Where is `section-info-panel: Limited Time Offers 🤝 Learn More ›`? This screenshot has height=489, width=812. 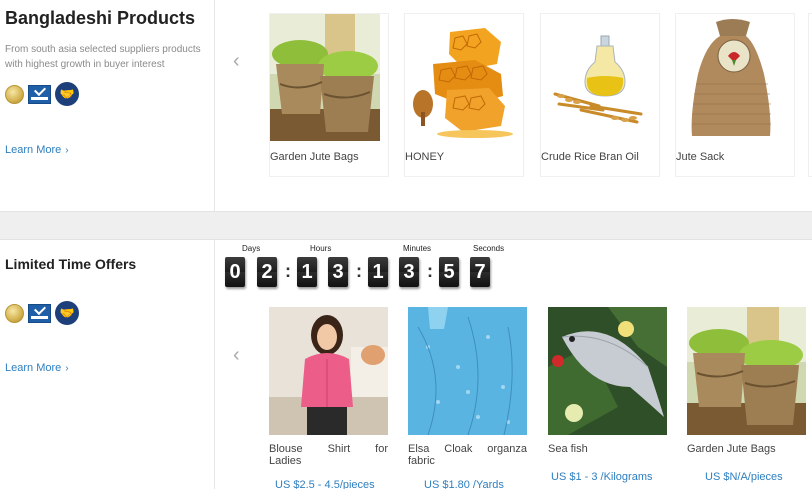
section-info-panel: Limited Time Offers 🤝 Learn More › is located at coordinates (107, 364).